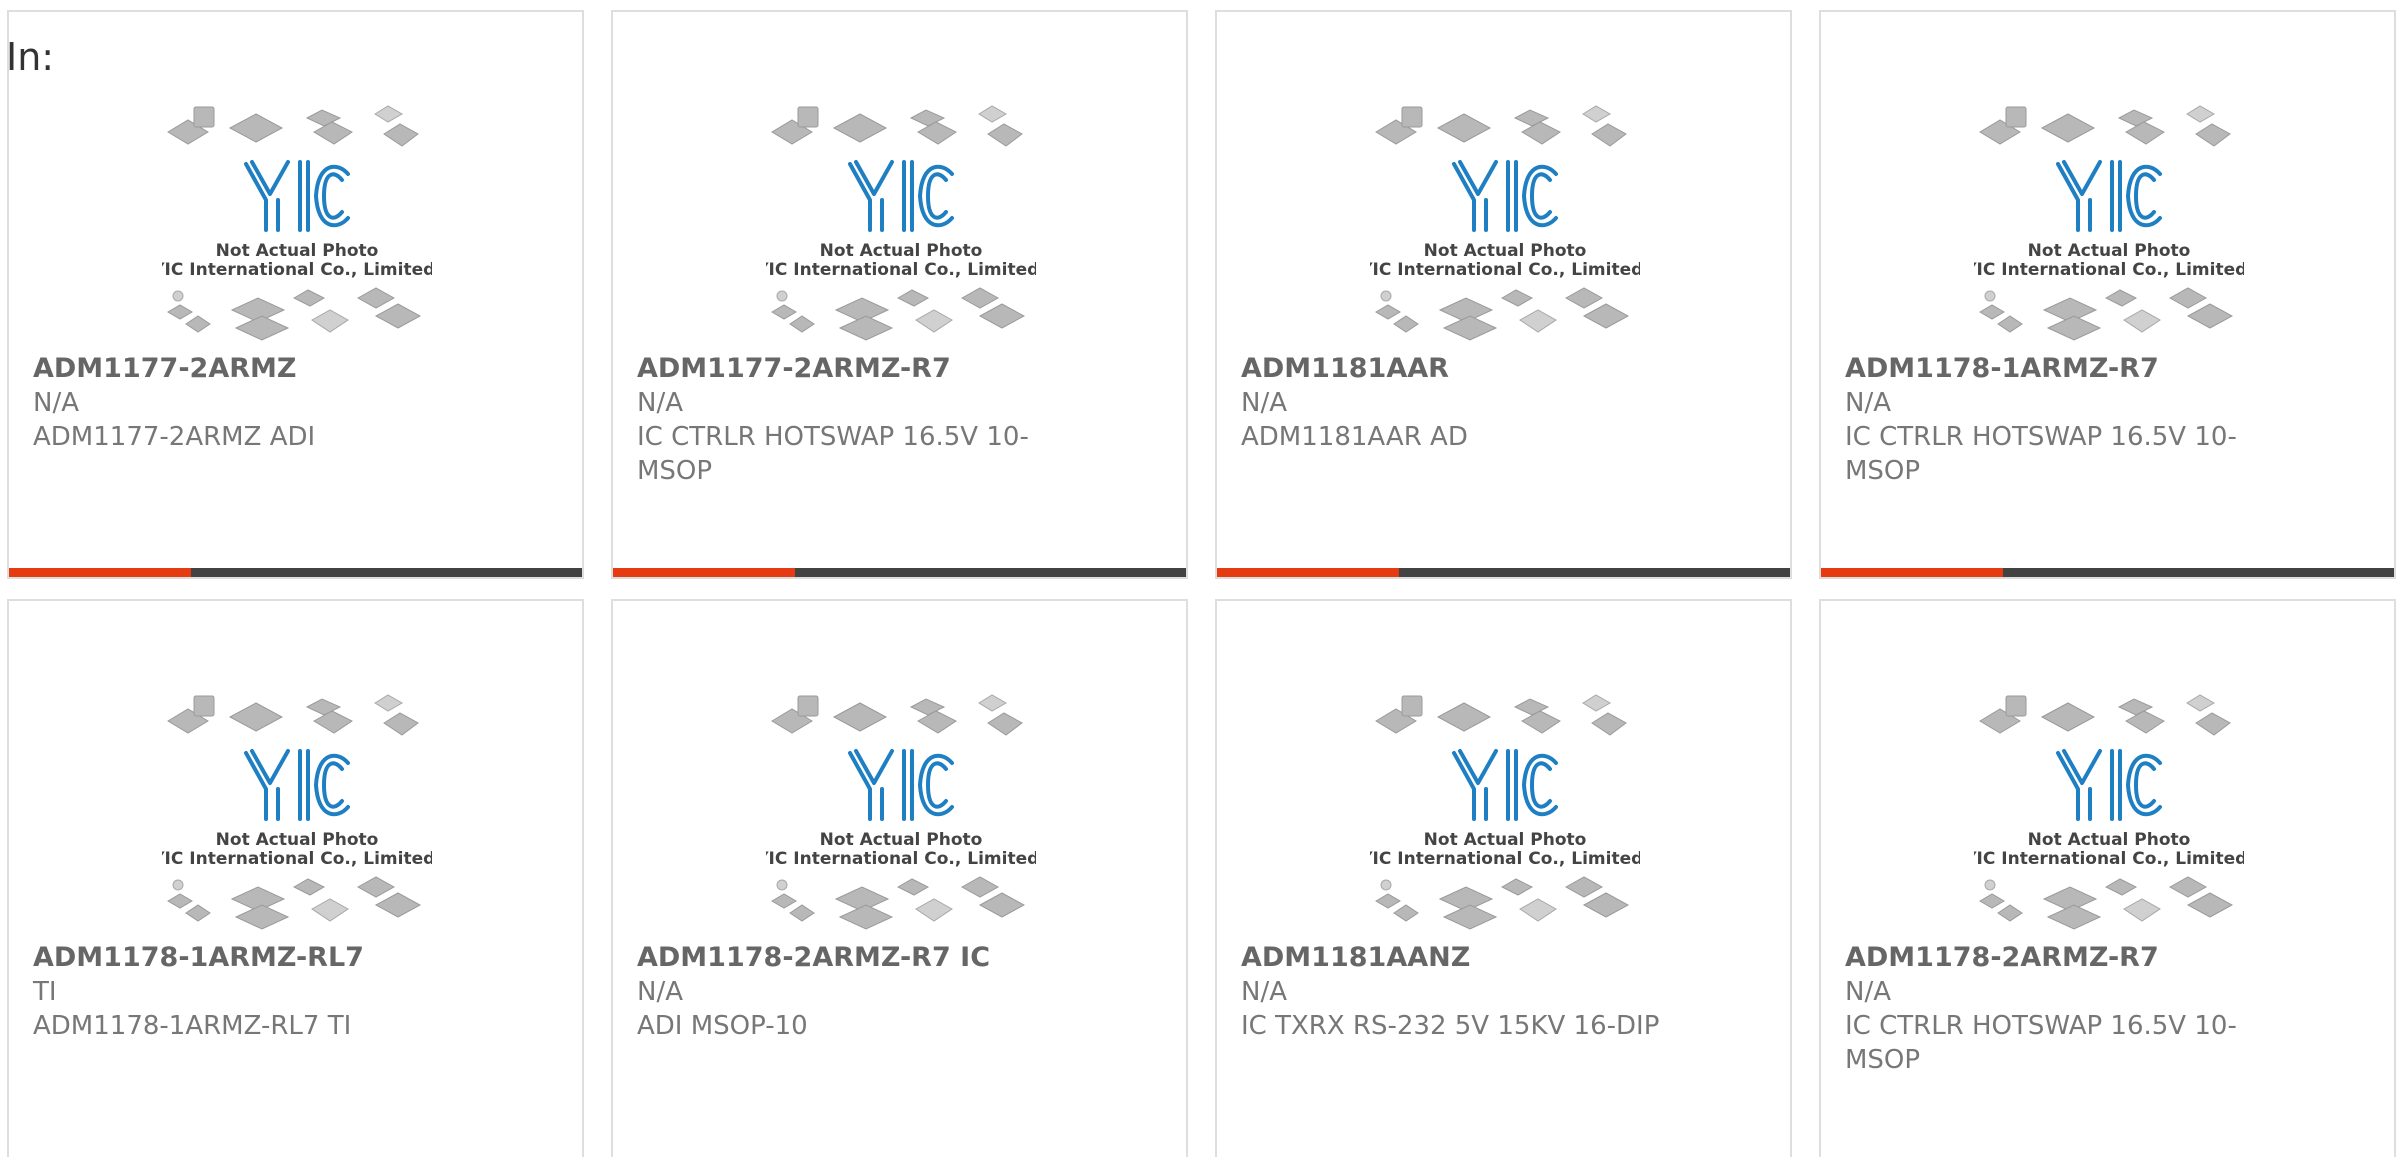 Image resolution: width=2400 pixels, height=1157 pixels. I want to click on part-number: ADM1181AANZ, so click(1503, 958).